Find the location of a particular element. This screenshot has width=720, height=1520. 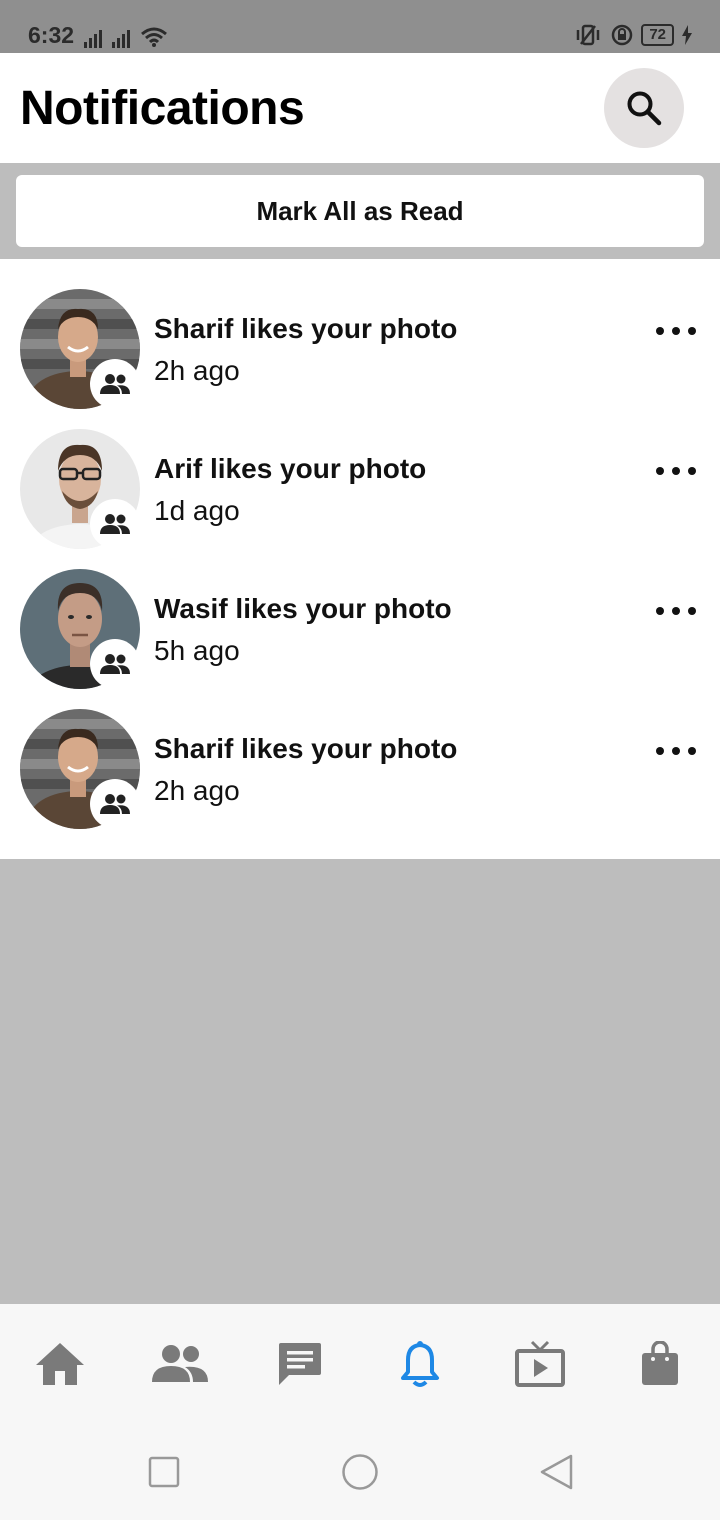

nav-home is located at coordinates (60, 1364).